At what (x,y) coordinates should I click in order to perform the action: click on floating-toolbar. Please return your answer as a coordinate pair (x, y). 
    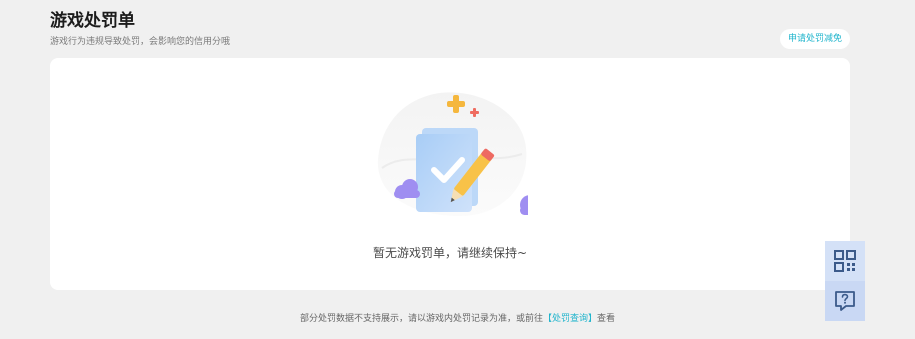
    Looking at the image, I should click on (845, 281).